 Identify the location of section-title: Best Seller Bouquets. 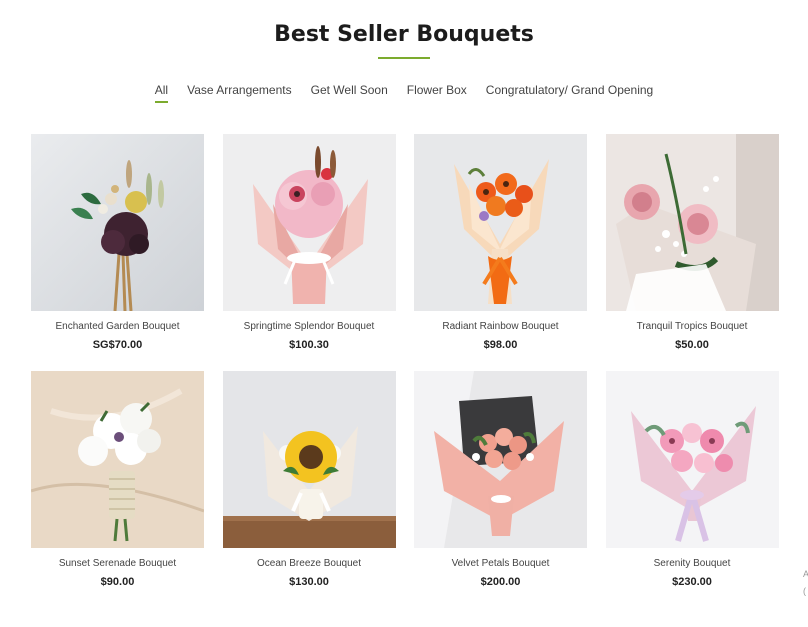
(404, 34).